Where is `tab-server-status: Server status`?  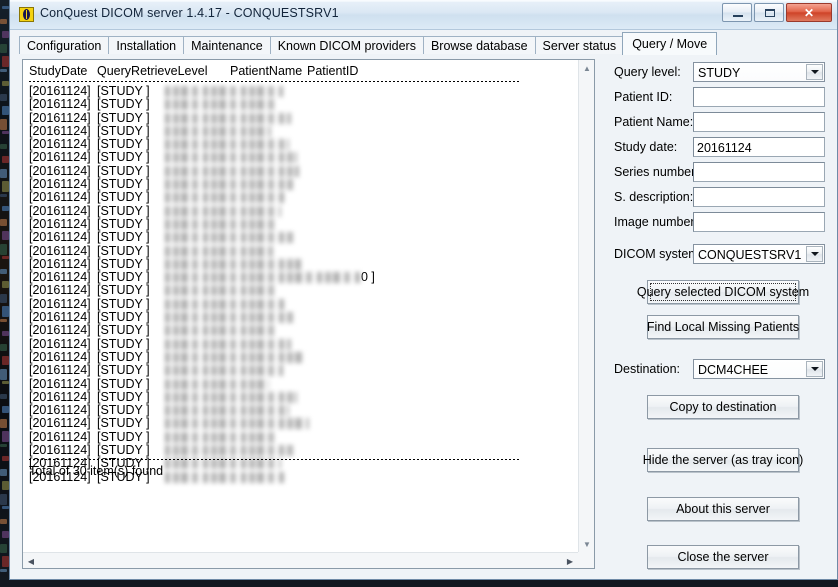 tab-server-status: Server status is located at coordinates (579, 45).